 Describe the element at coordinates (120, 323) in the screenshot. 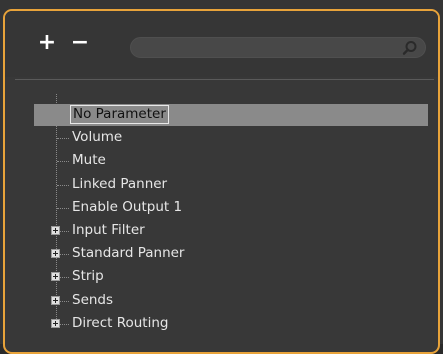

I see `tree-item-label: Direct Routing` at that location.